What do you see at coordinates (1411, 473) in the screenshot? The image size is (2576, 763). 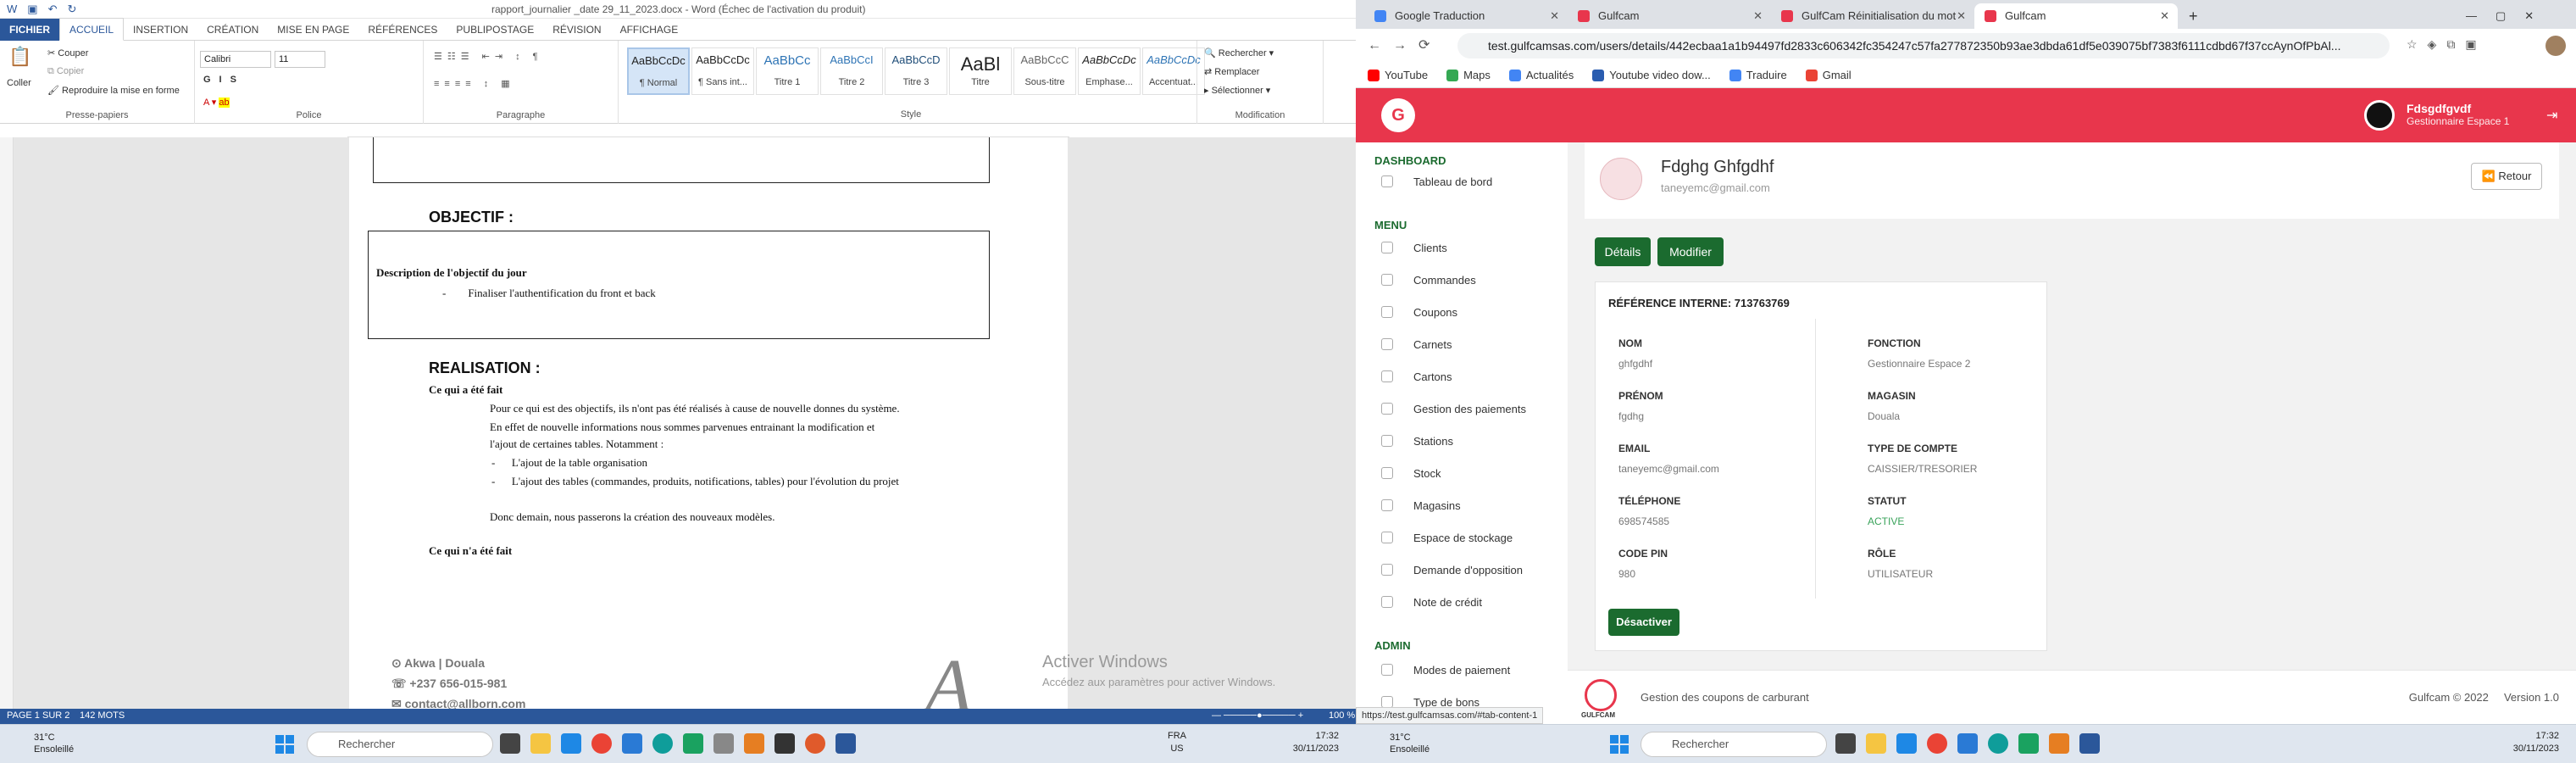 I see `sidebar-item-stock: Stock` at bounding box center [1411, 473].